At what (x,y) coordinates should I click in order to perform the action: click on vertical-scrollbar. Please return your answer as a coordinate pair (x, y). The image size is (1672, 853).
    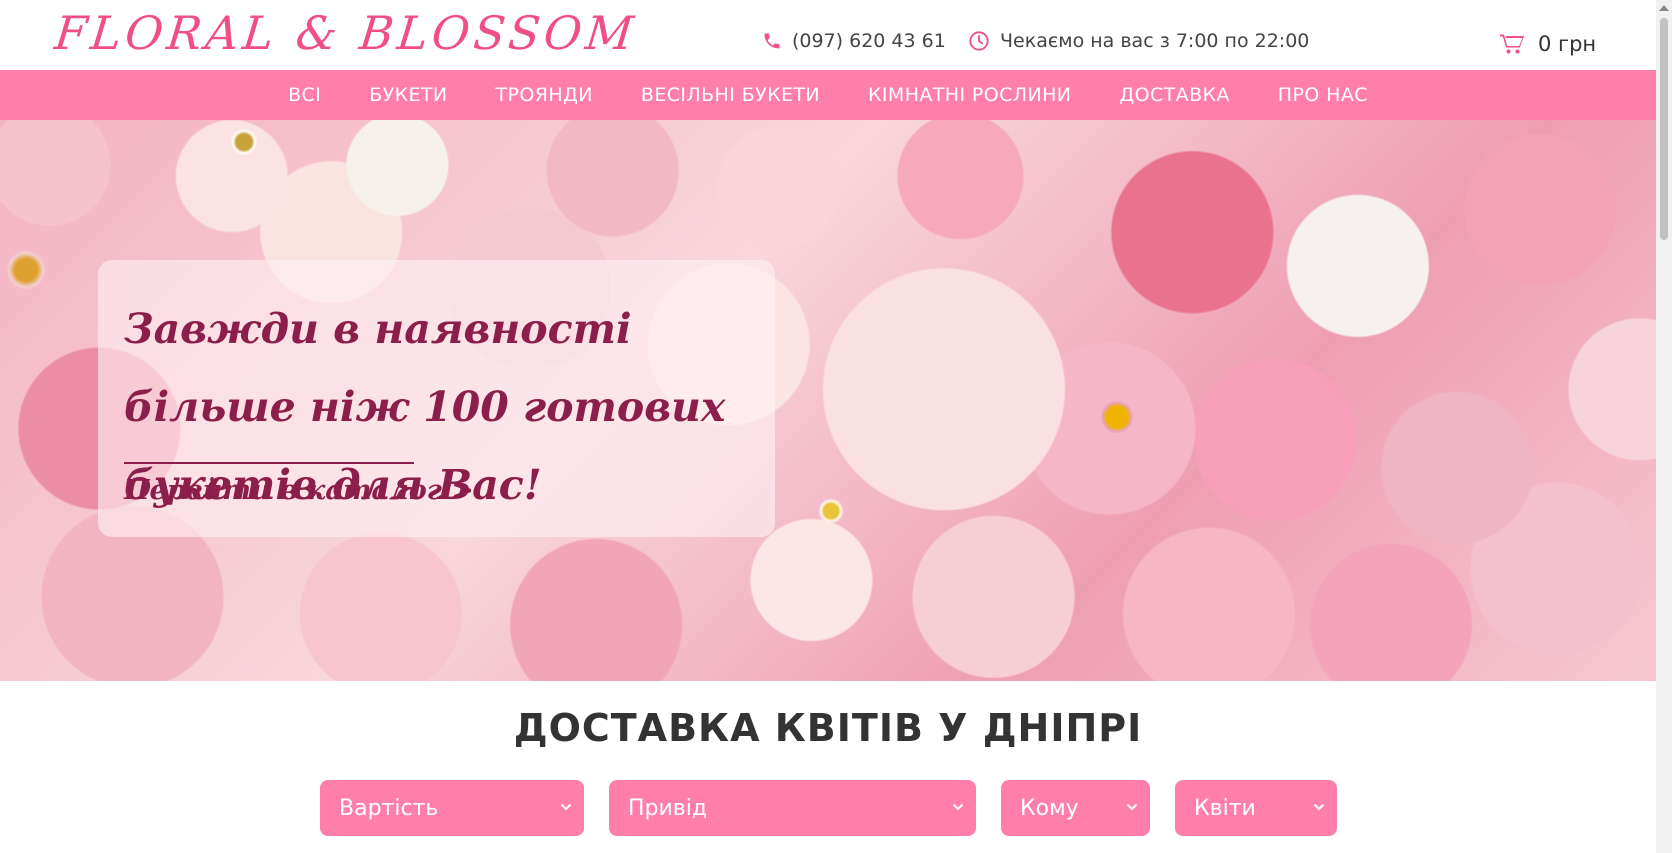
    Looking at the image, I should click on (1664, 426).